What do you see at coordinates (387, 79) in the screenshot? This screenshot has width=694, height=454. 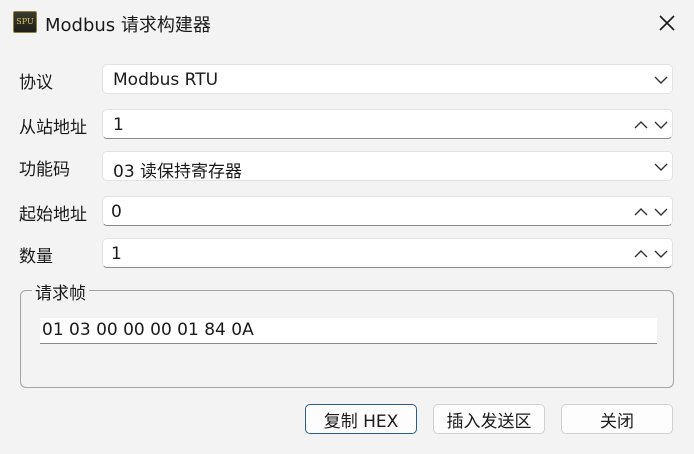 I see `protocol-select: Modbus RTU` at bounding box center [387, 79].